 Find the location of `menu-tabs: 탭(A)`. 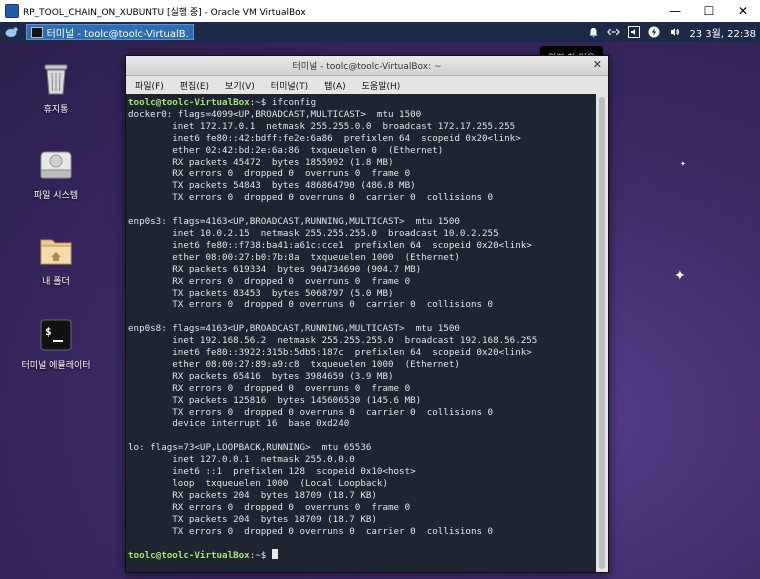

menu-tabs: 탭(A) is located at coordinates (333, 85).